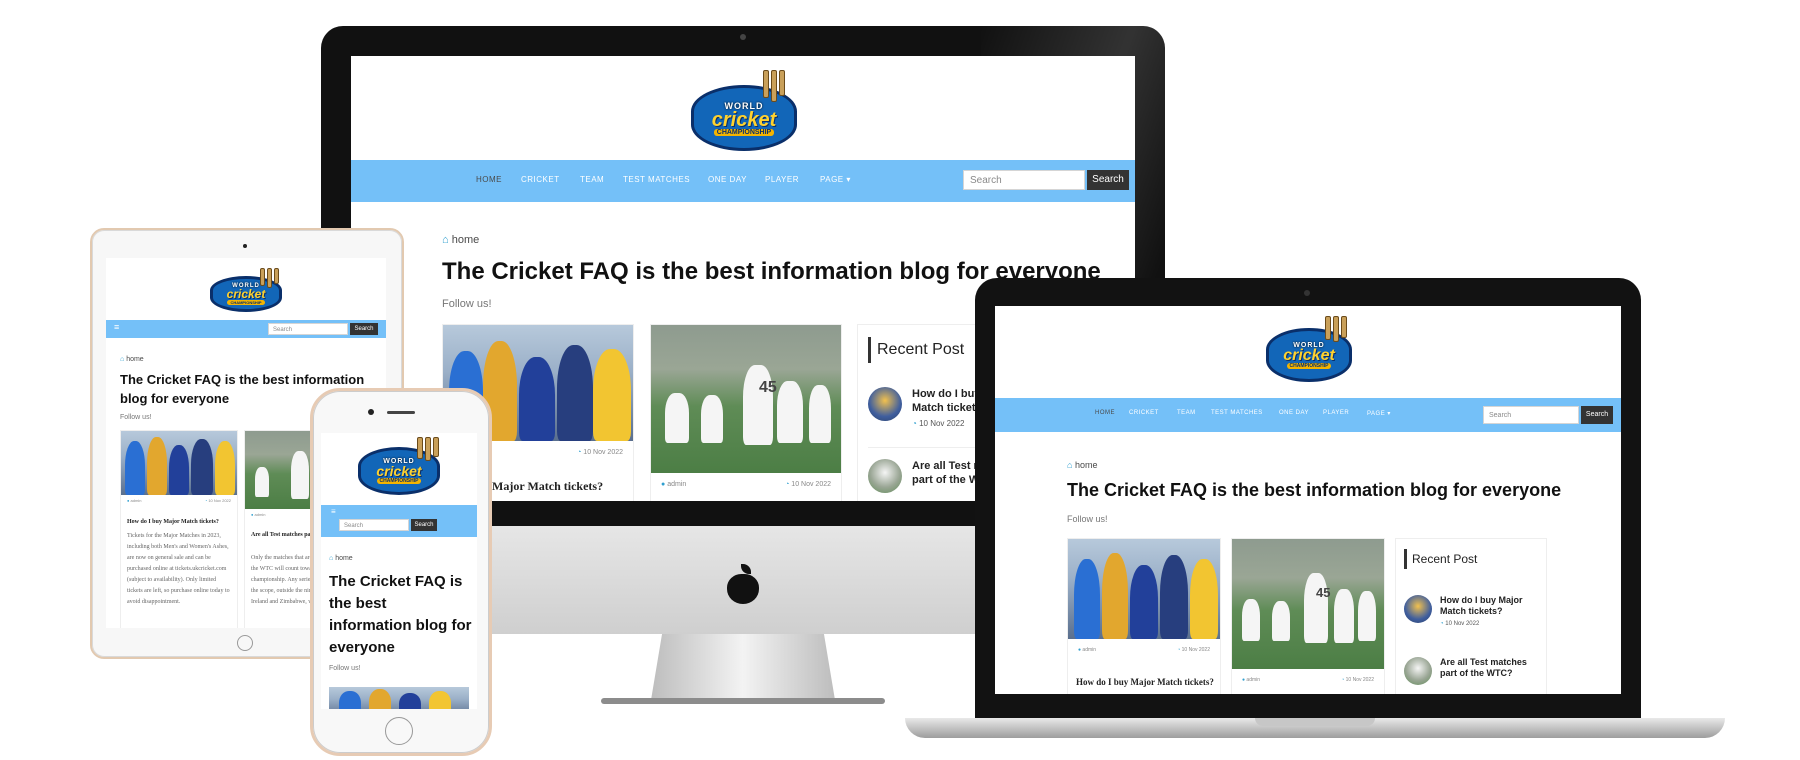 This screenshot has width=1800, height=760. Describe the element at coordinates (1440, 559) in the screenshot. I see `recent-post-heading: Recent Post` at that location.